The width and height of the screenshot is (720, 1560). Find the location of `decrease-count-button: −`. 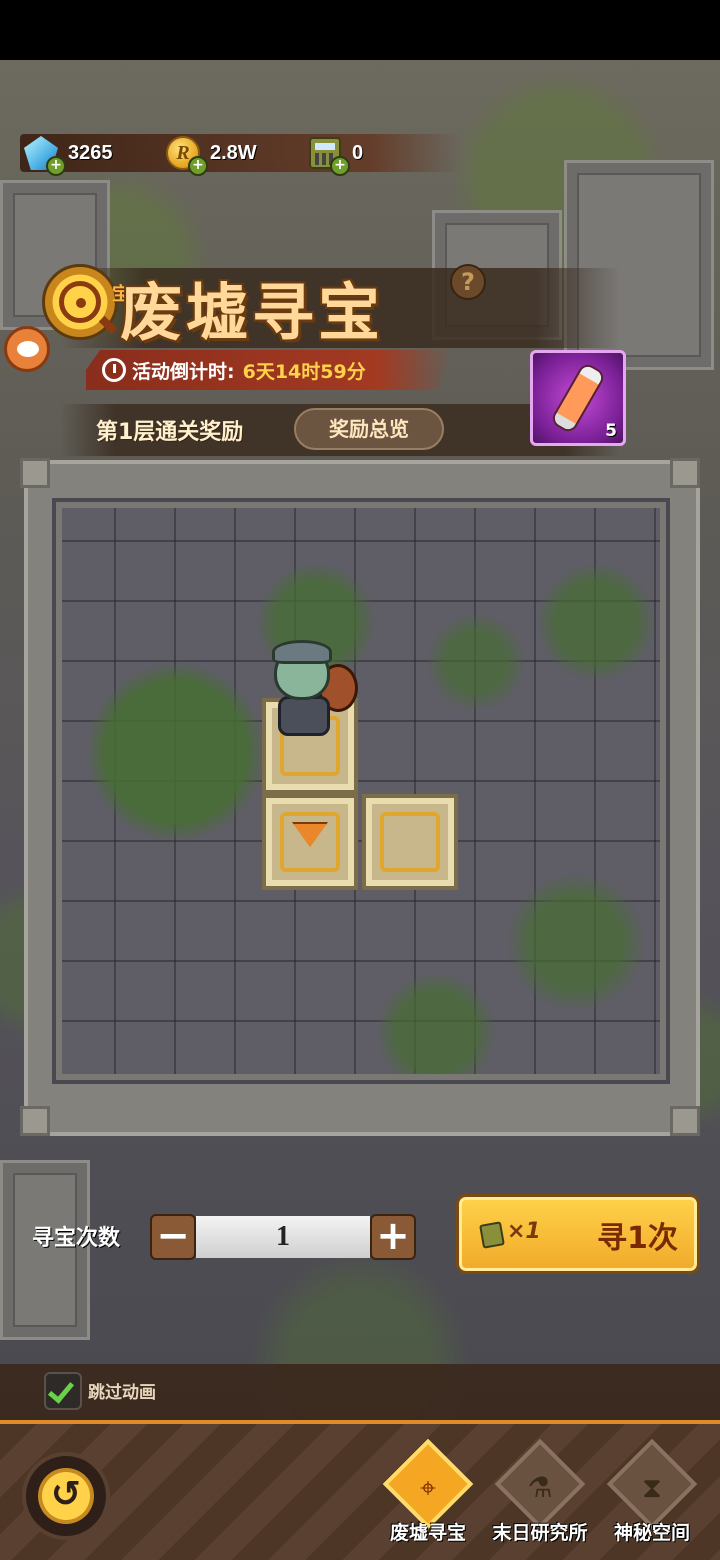

decrease-count-button: − is located at coordinates (173, 1237).